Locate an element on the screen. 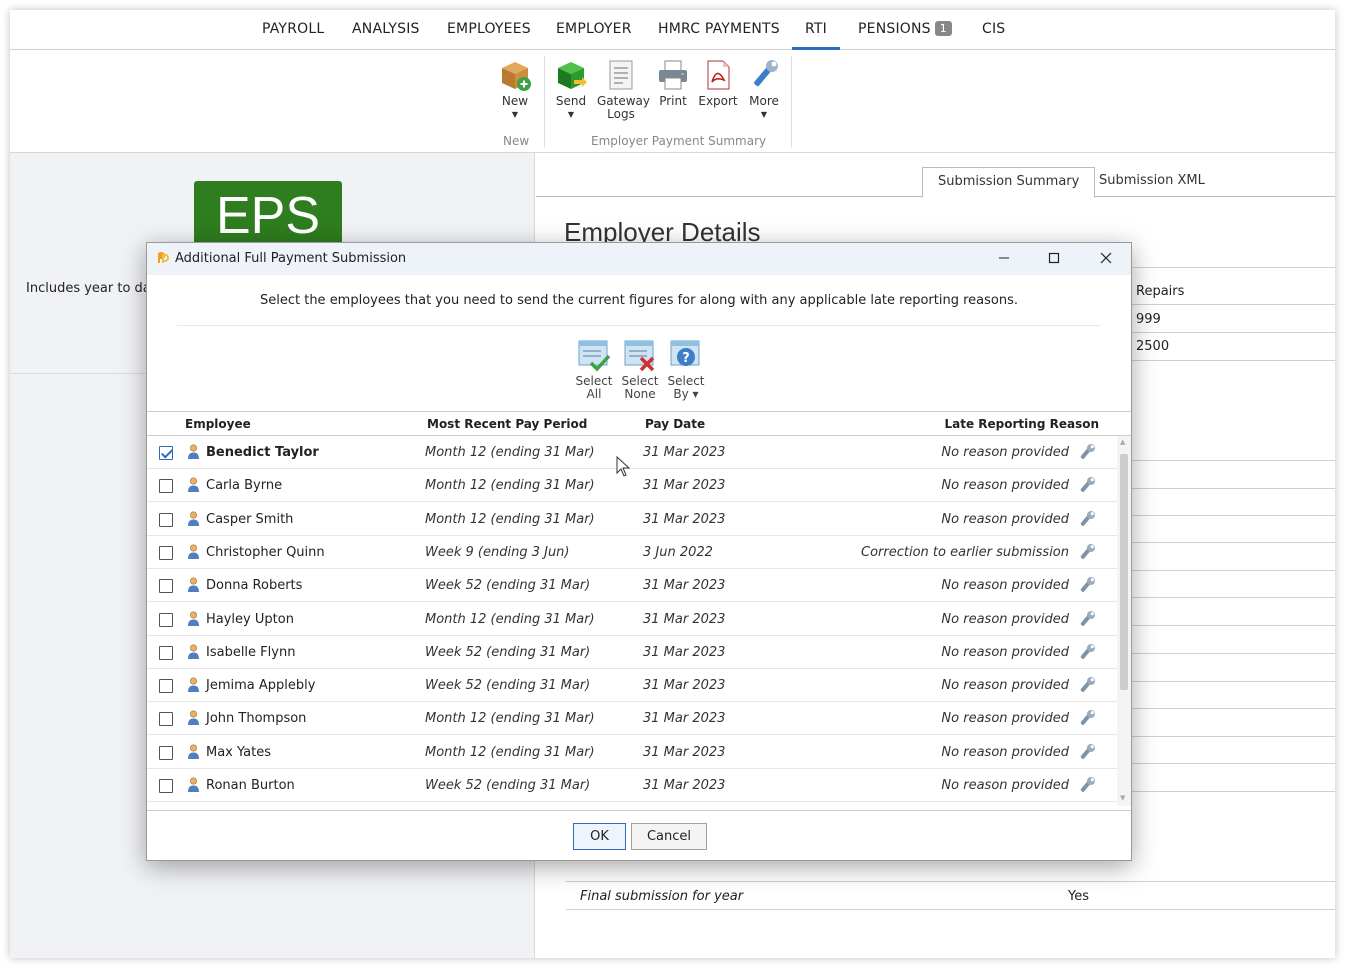  column-header-reason: Late Reporting Reason is located at coordinates (1022, 424).